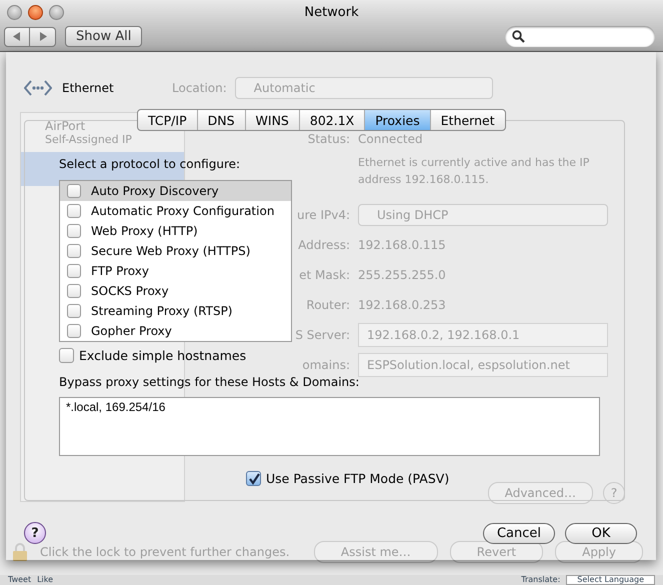  I want to click on tab: Proxies, so click(397, 120).